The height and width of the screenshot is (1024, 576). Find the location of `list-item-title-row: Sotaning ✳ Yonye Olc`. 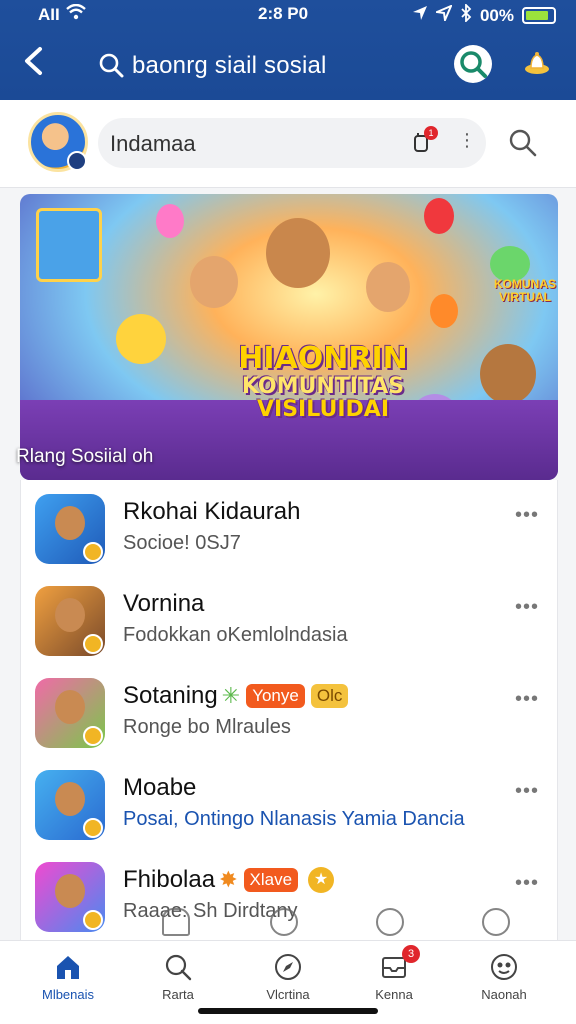

list-item-title-row: Sotaning ✳ Yonye Olc is located at coordinates (236, 696).